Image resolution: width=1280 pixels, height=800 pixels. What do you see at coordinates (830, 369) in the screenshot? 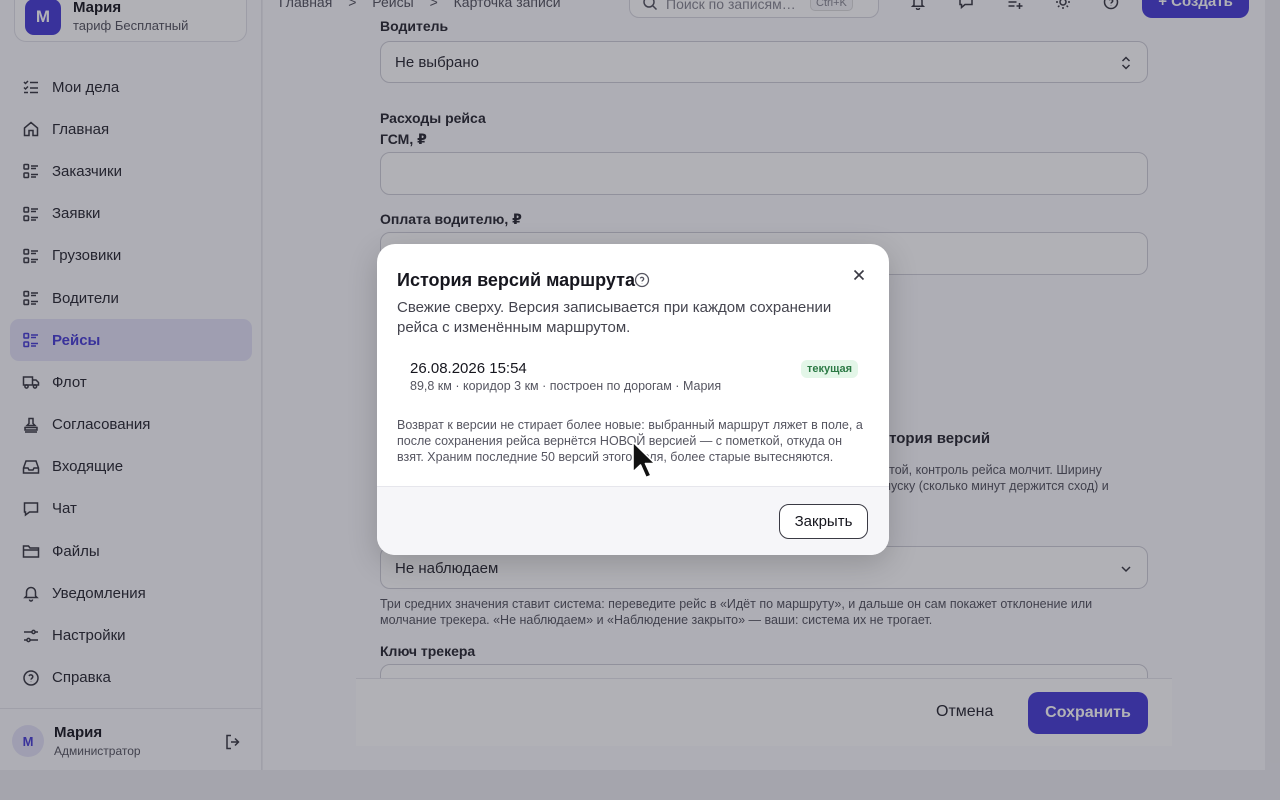
I see `status-badge: текущая` at bounding box center [830, 369].